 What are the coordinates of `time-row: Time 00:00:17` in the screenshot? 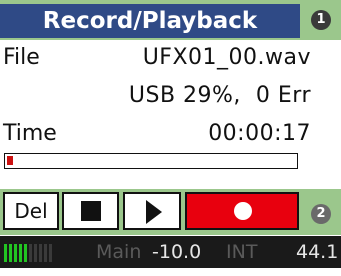 It's located at (170, 134).